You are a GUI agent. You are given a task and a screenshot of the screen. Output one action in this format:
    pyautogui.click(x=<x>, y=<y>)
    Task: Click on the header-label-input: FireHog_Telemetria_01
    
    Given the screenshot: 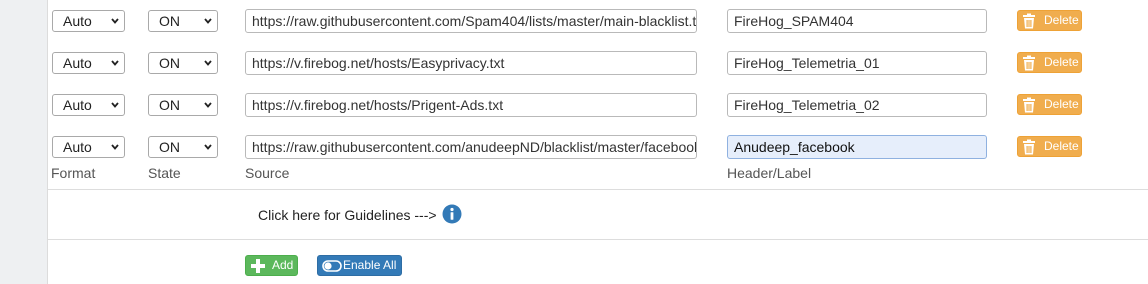 What is the action you would take?
    pyautogui.click(x=857, y=63)
    